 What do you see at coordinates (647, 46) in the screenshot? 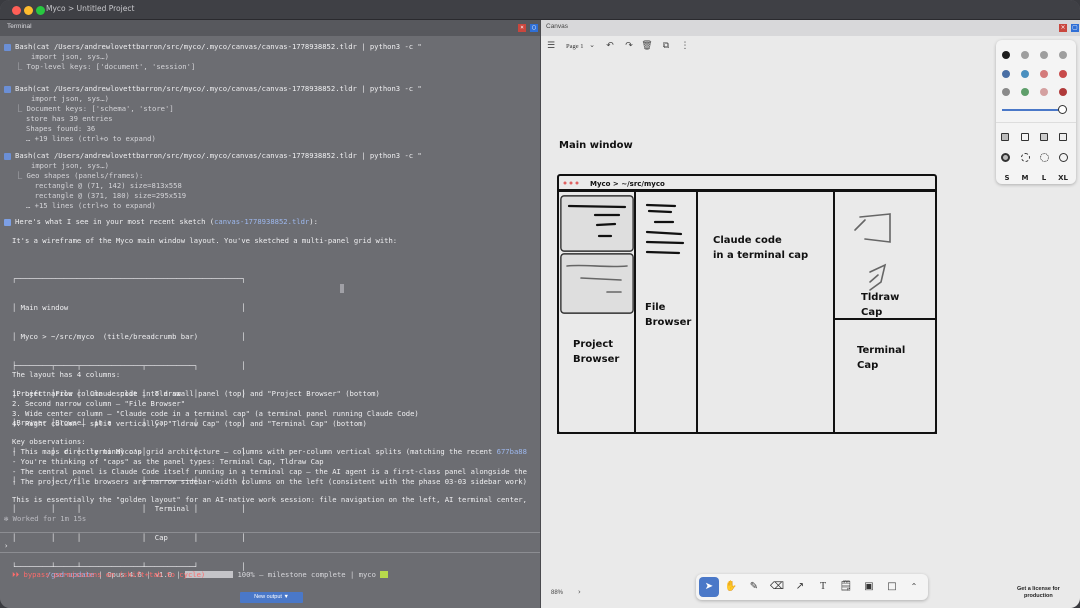
I see `trash-icon: 🗑` at bounding box center [647, 46].